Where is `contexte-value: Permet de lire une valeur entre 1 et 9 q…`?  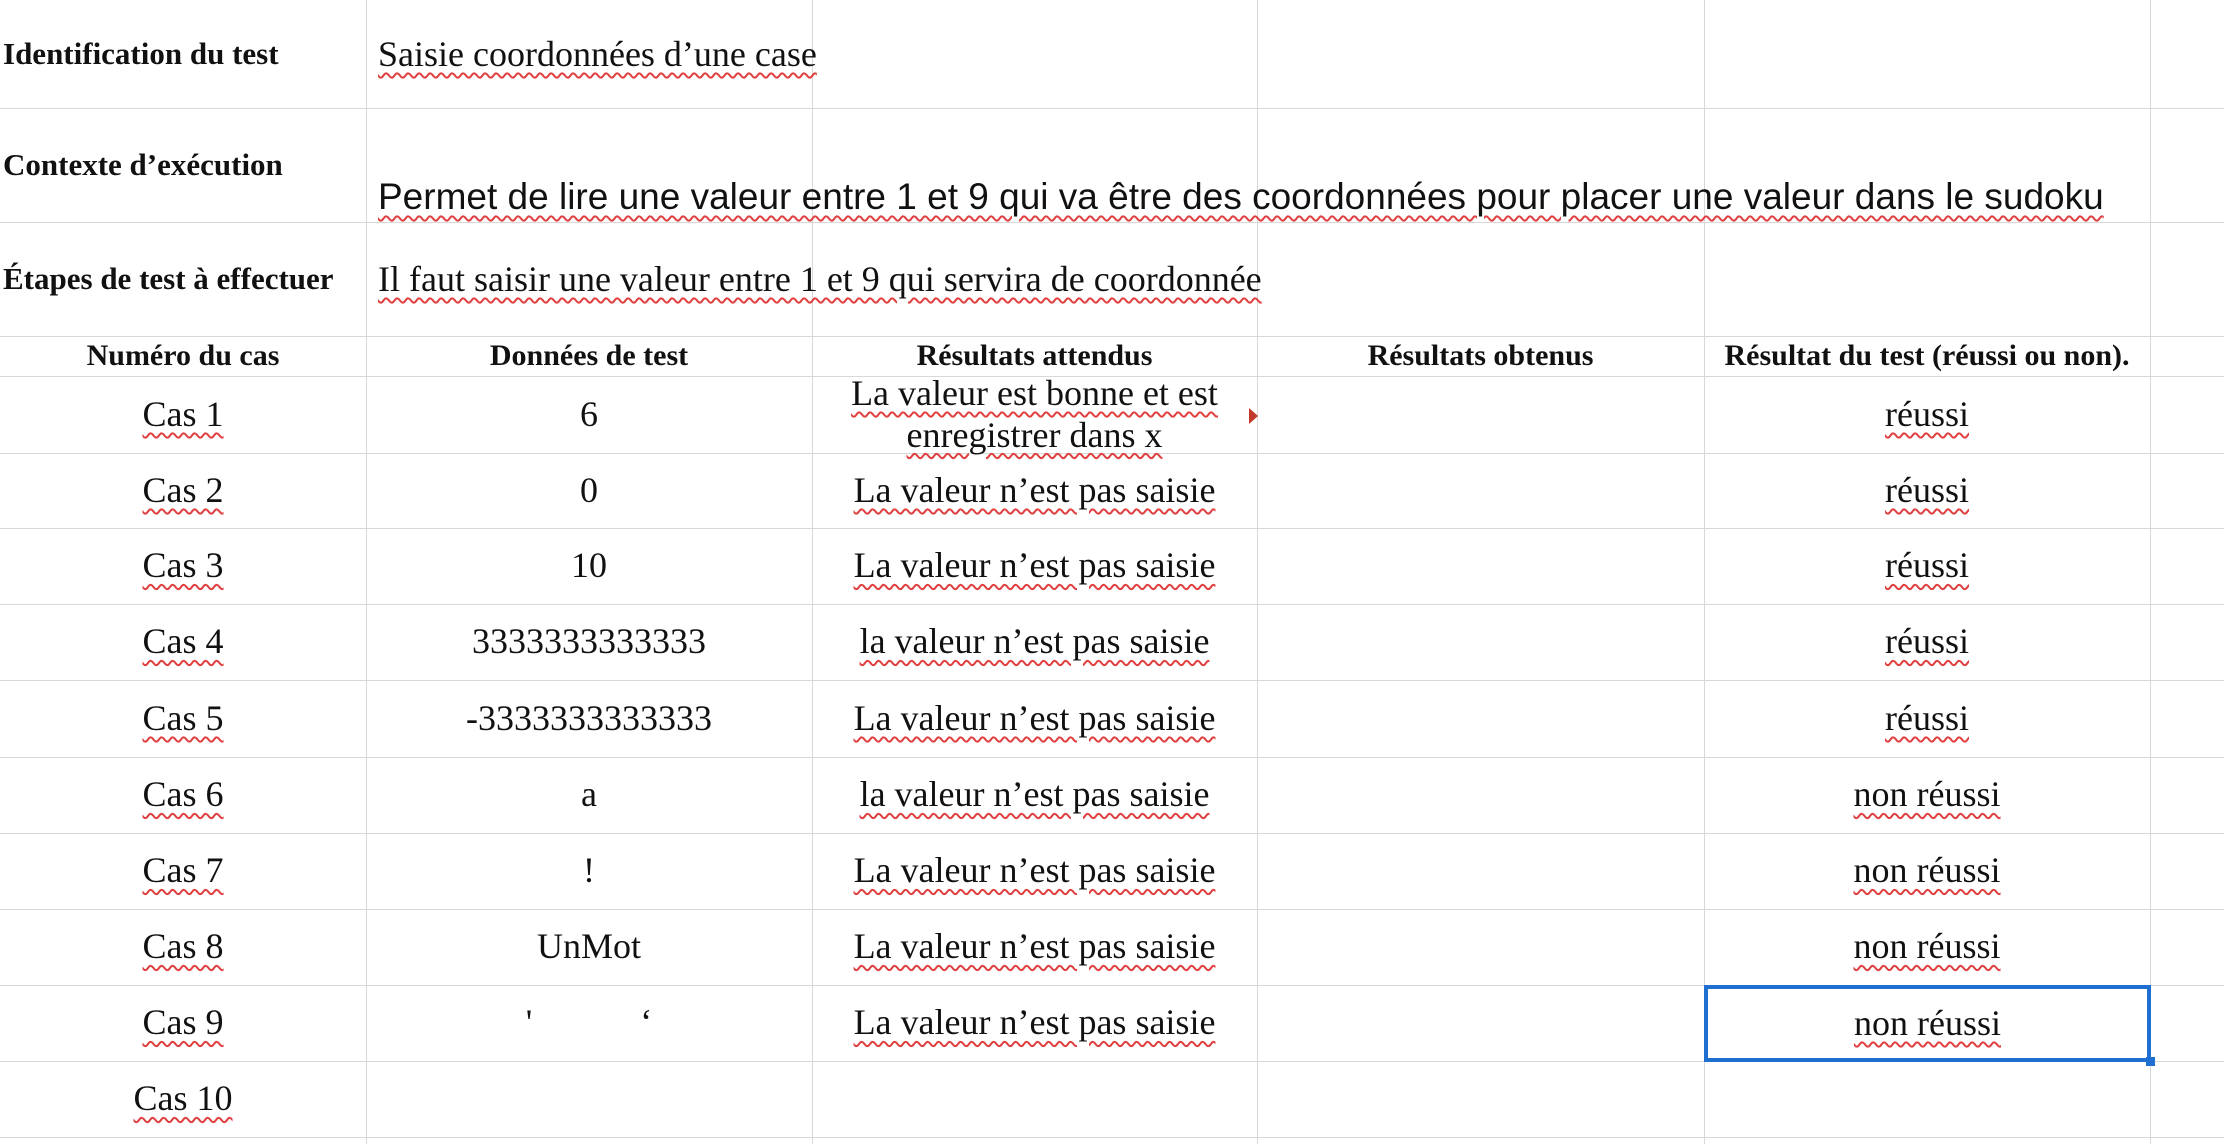
contexte-value: Permet de lire une valeur entre 1 et 9 q… is located at coordinates (1293, 165).